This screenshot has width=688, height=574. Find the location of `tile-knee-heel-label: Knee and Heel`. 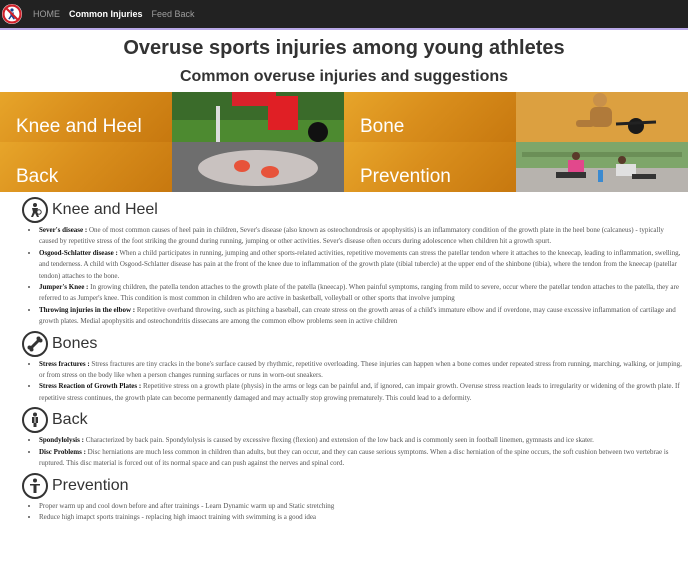

tile-knee-heel-label: Knee and Heel is located at coordinates (79, 126).